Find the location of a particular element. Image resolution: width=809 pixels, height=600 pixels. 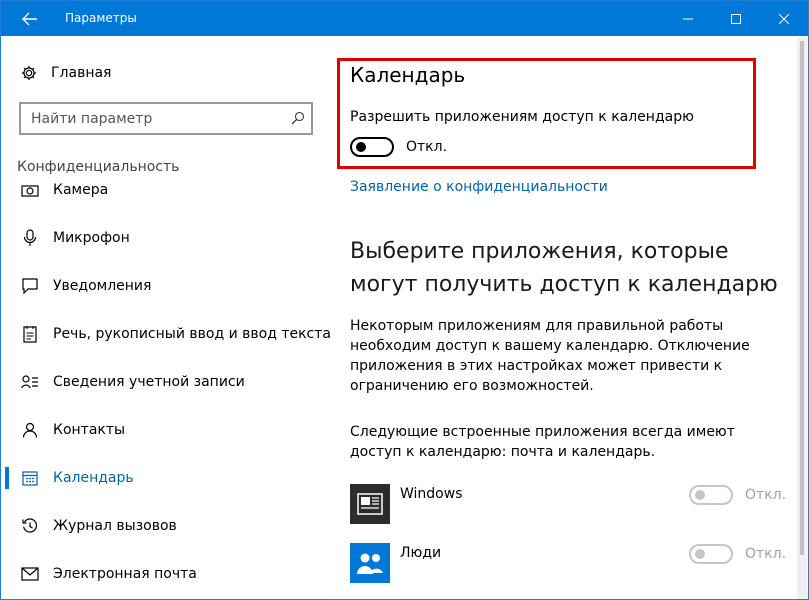

windows-app-toggle is located at coordinates (711, 495).